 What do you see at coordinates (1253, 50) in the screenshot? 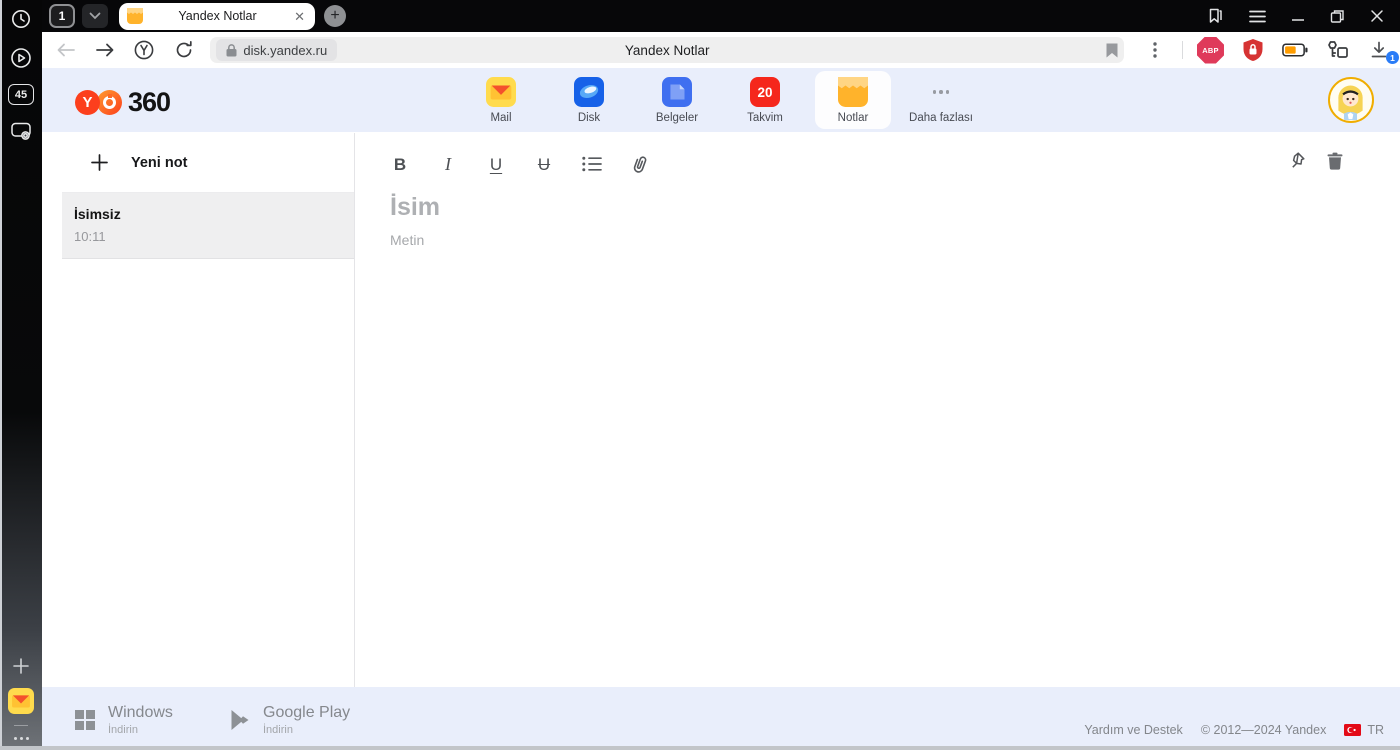
I see `protect-shield-icon` at bounding box center [1253, 50].